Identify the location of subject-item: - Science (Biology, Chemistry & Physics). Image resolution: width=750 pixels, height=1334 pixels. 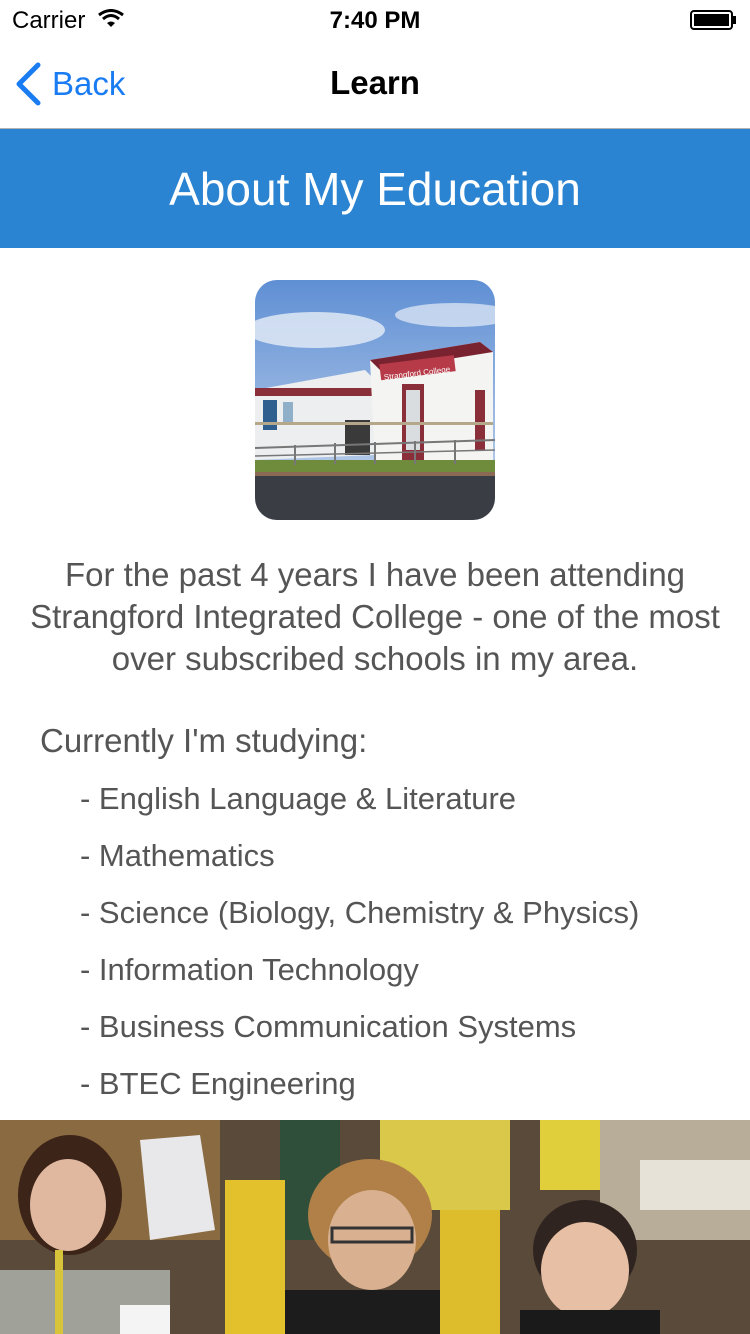
(360, 912).